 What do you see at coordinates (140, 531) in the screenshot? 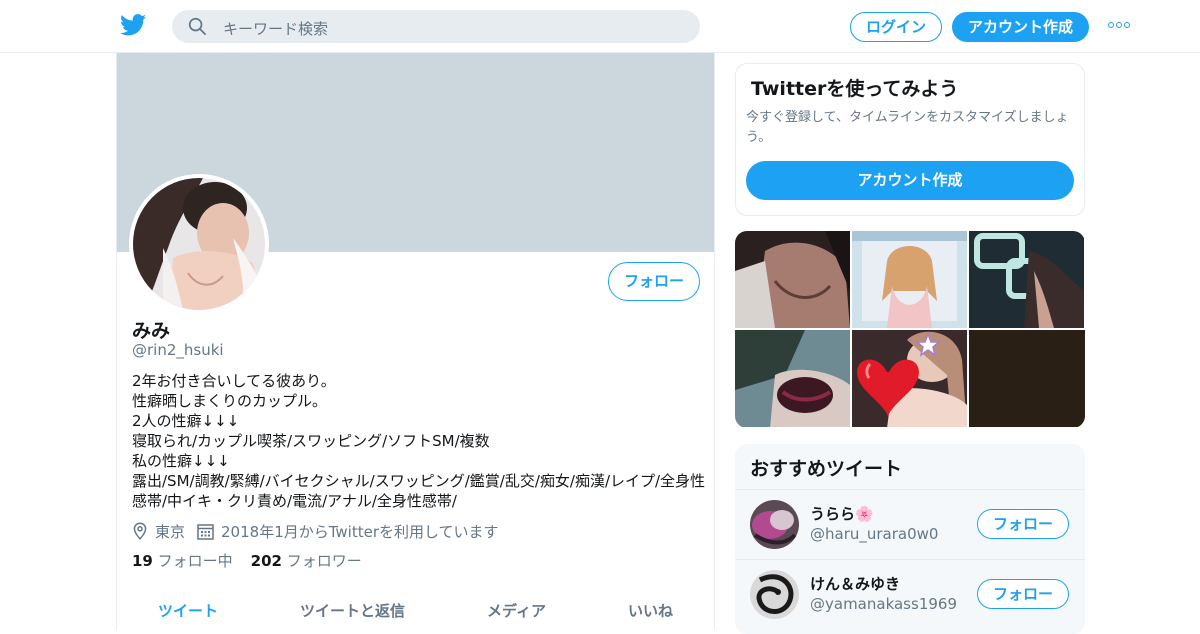
I see `location-pin-icon` at bounding box center [140, 531].